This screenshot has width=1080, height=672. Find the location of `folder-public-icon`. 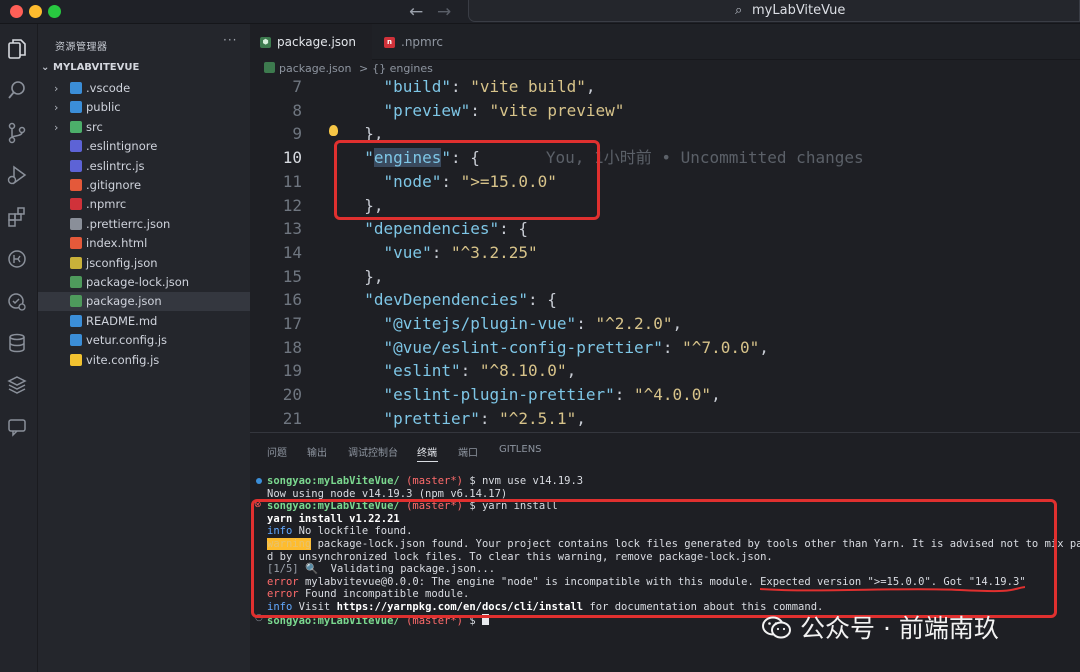

folder-public-icon is located at coordinates (76, 107).